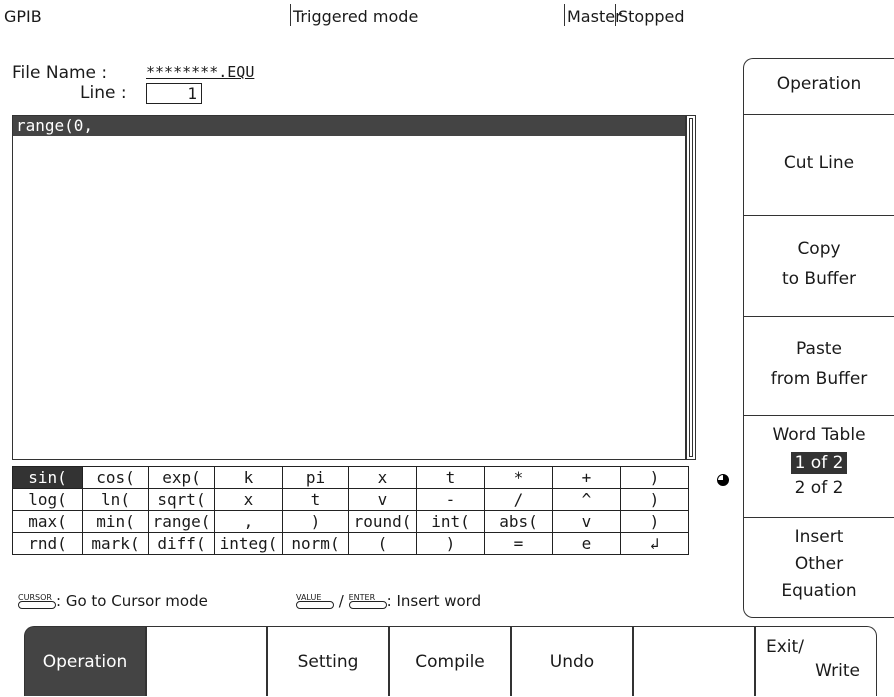 The image size is (894, 697). What do you see at coordinates (819, 537) in the screenshot?
I see `insert-label-1: Insert` at bounding box center [819, 537].